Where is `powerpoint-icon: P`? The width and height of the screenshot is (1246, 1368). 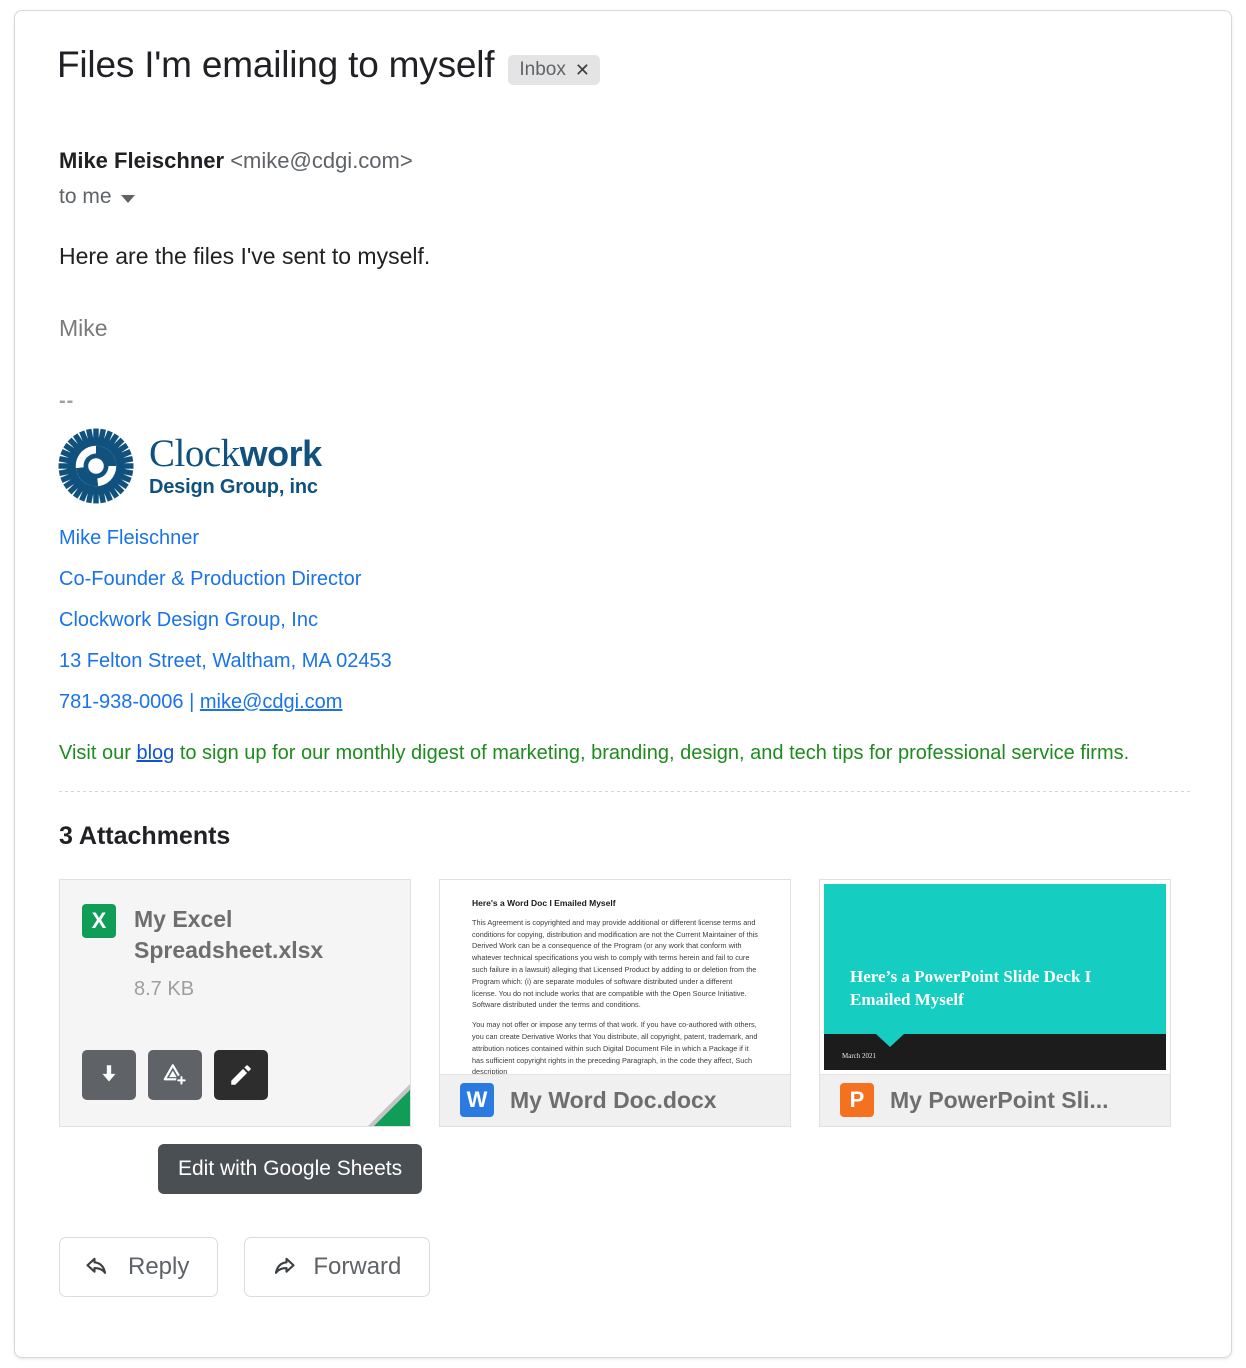
powerpoint-icon: P is located at coordinates (857, 1100).